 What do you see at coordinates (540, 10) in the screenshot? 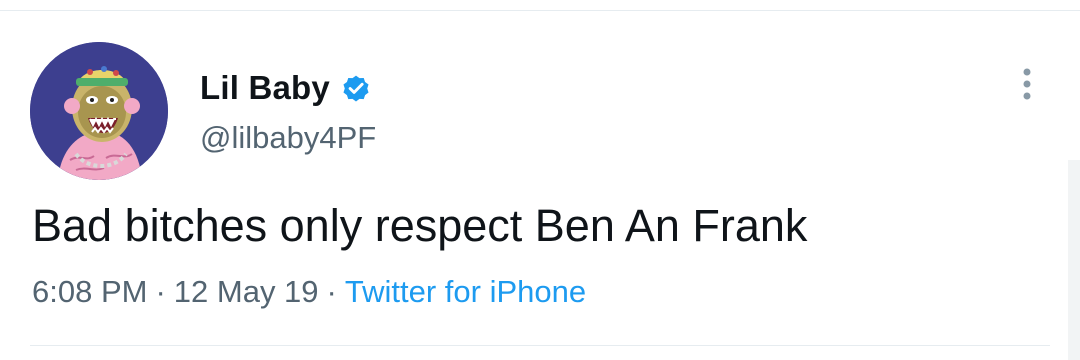
I see `top-divider` at bounding box center [540, 10].